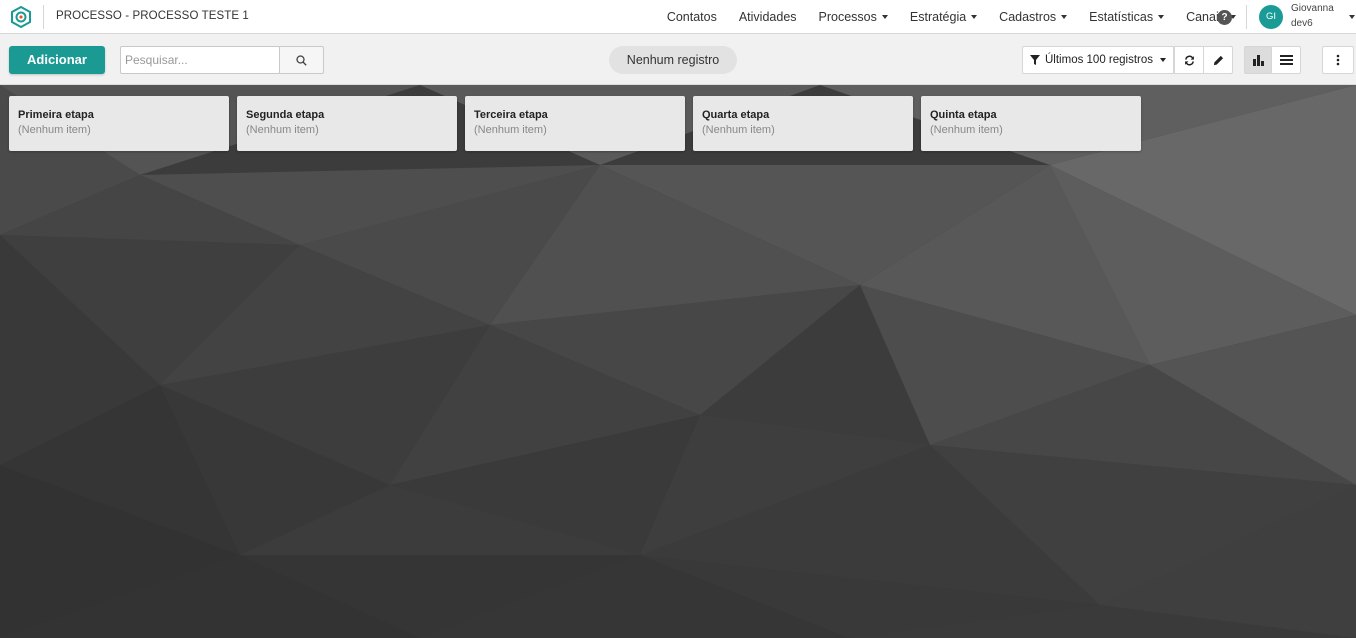  I want to click on app-logo-icon, so click(21, 17).